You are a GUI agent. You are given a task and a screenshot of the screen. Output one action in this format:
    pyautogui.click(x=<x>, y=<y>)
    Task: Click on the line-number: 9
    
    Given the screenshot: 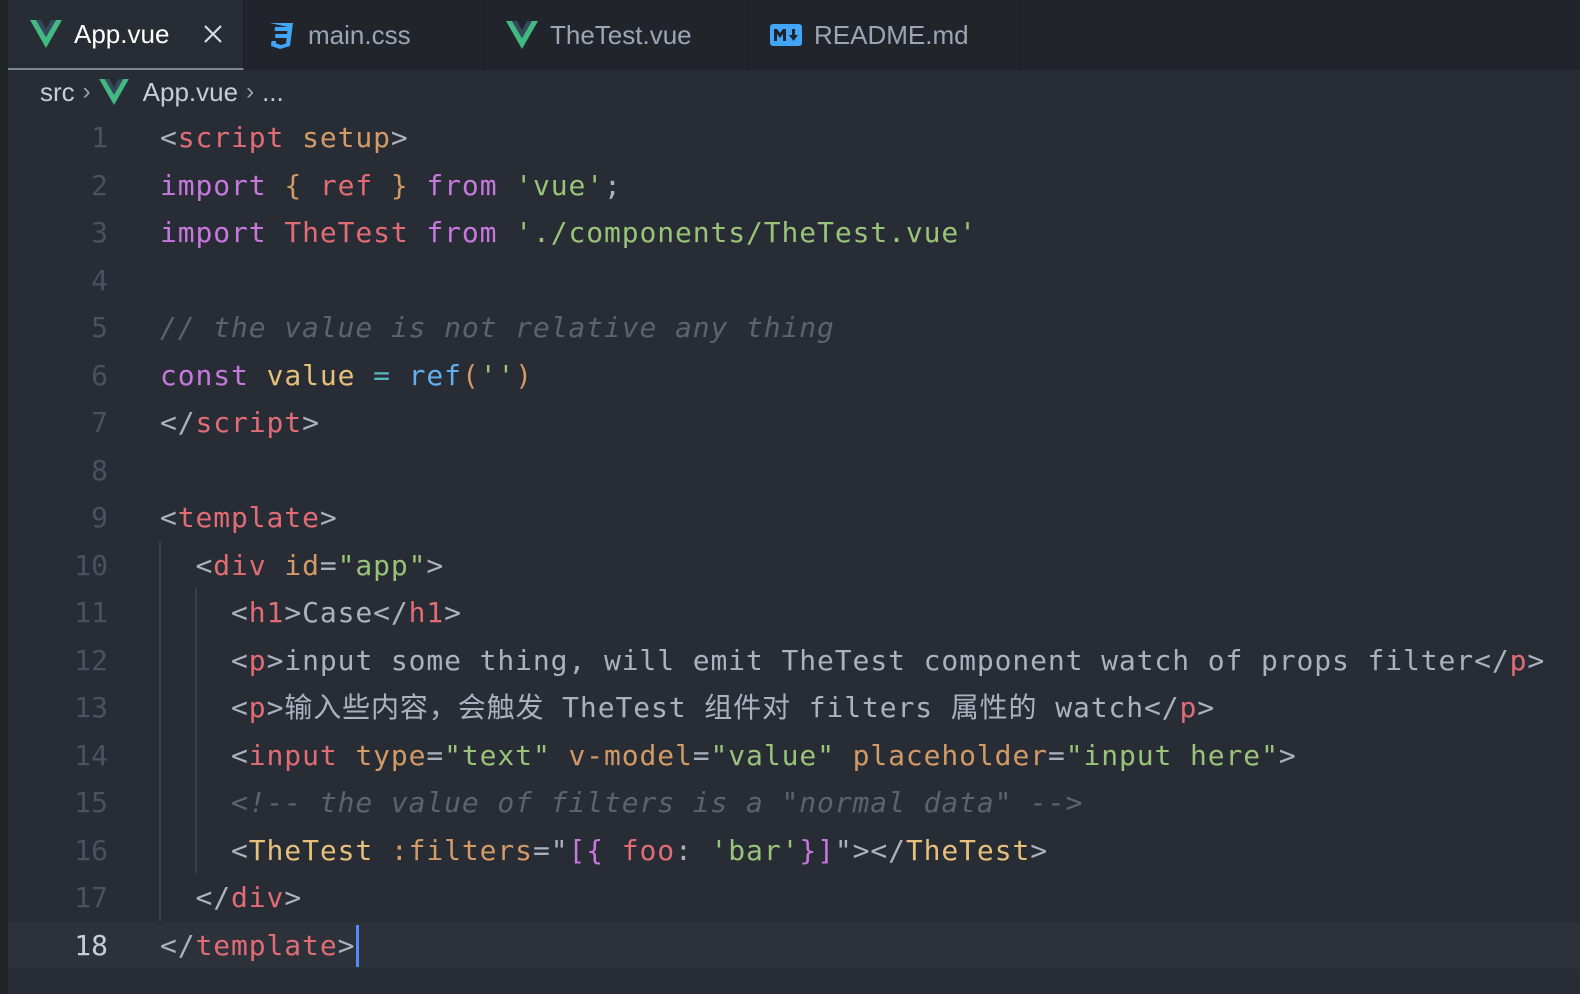 What is the action you would take?
    pyautogui.click(x=99, y=517)
    